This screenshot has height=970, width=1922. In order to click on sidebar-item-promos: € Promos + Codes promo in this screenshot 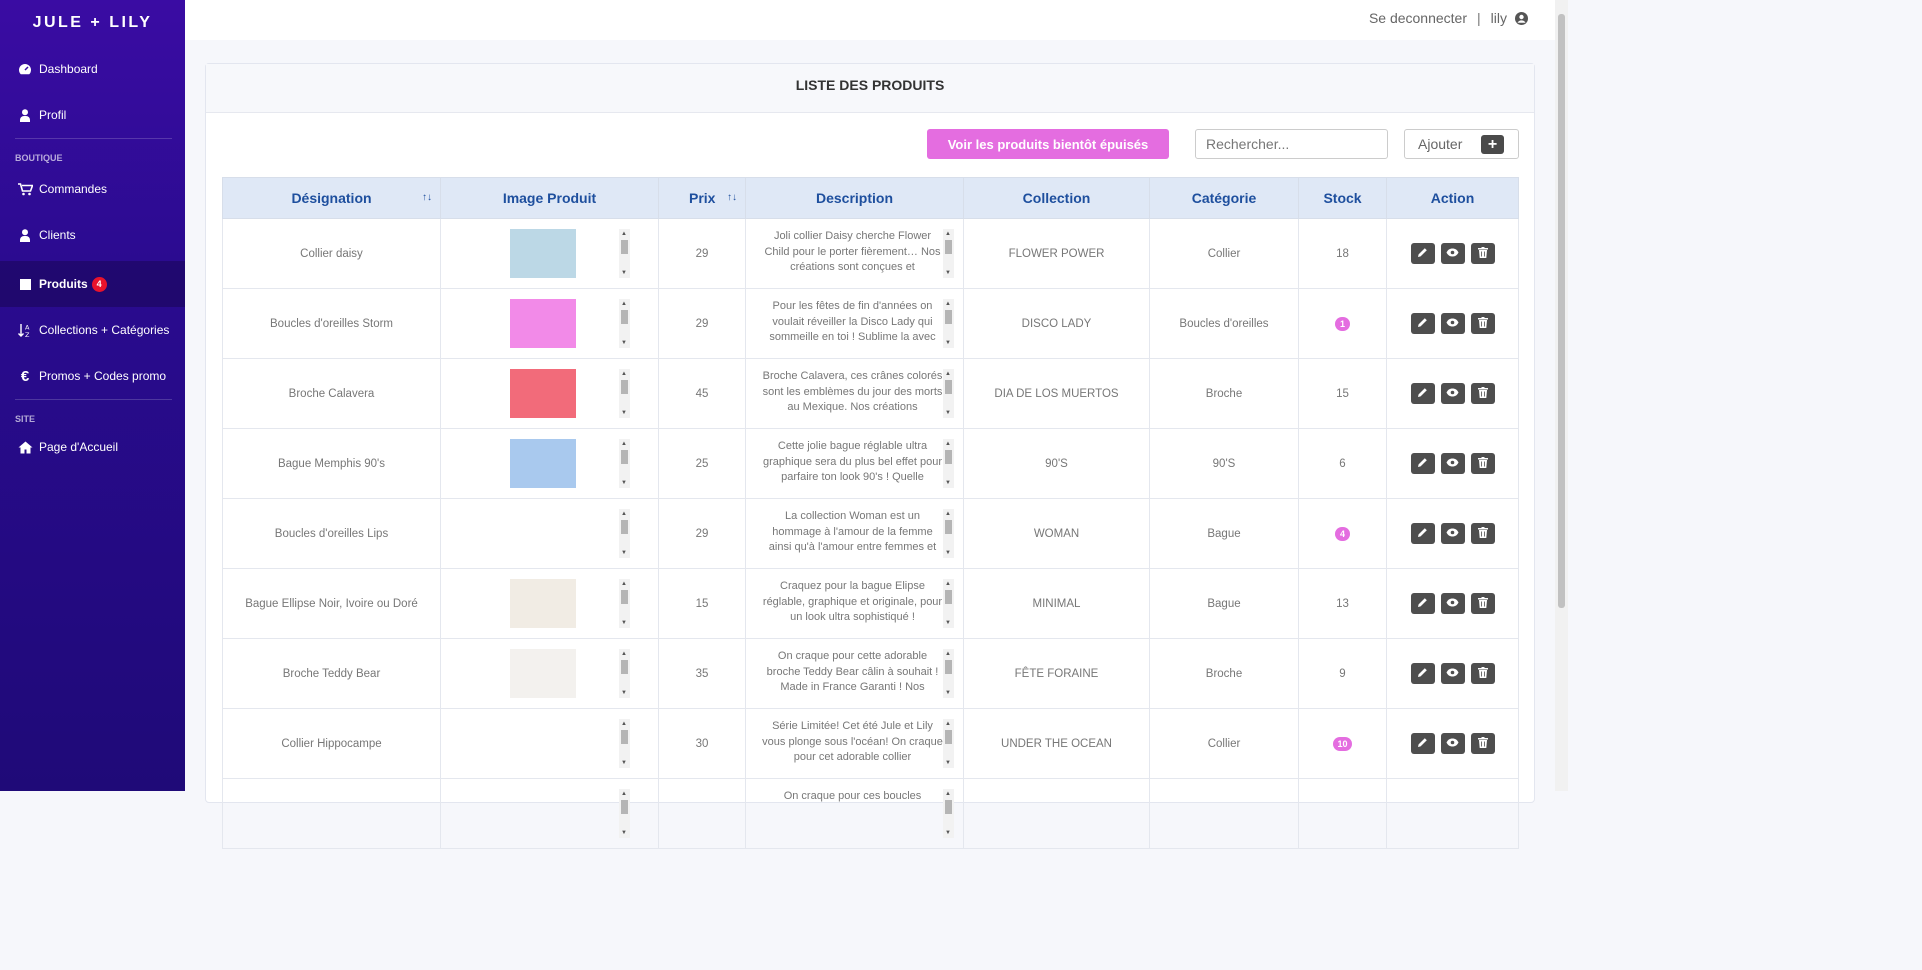, I will do `click(92, 376)`.